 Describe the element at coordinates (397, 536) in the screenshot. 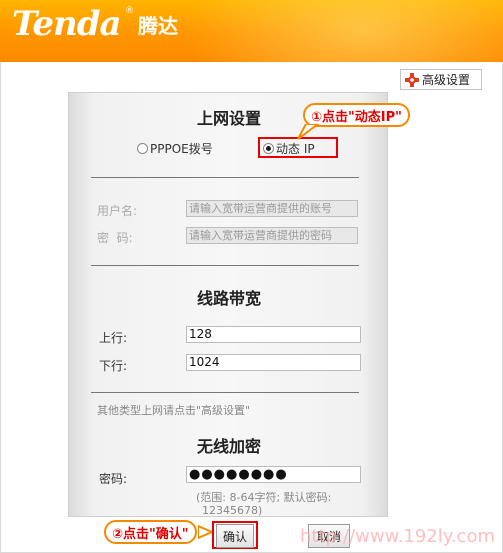

I see `watermark: http://www.192ly.com` at that location.